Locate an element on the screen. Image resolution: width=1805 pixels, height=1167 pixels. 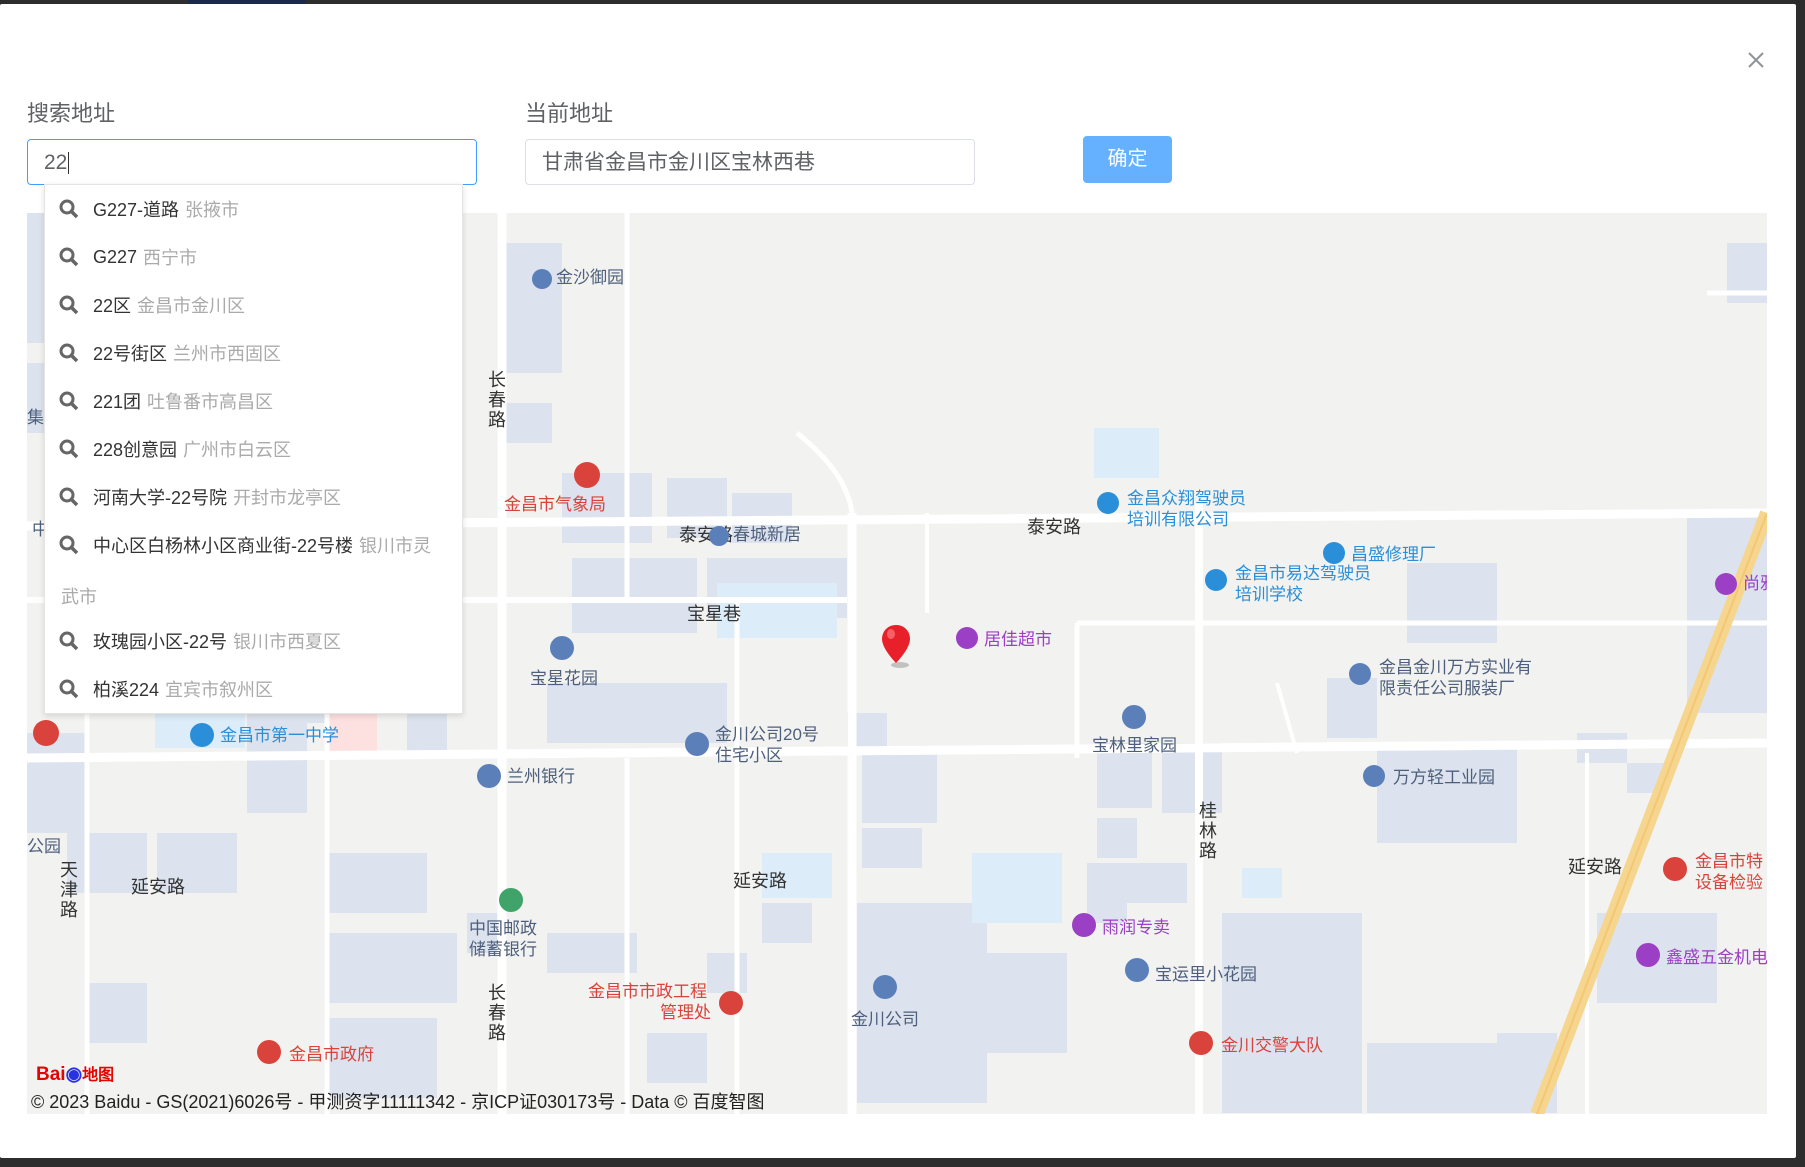
search-input: 22 is located at coordinates (252, 162).